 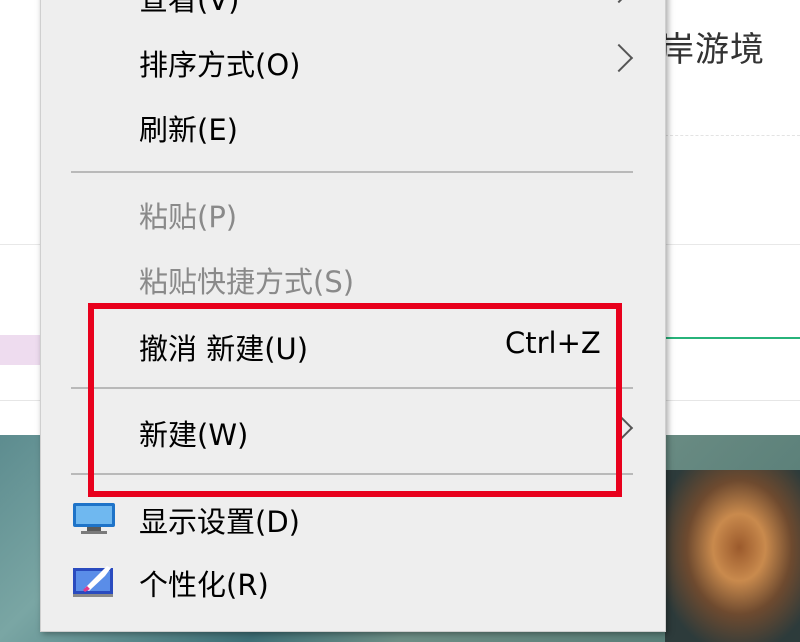 I want to click on menu-item-view: 查看(V), so click(x=353, y=12).